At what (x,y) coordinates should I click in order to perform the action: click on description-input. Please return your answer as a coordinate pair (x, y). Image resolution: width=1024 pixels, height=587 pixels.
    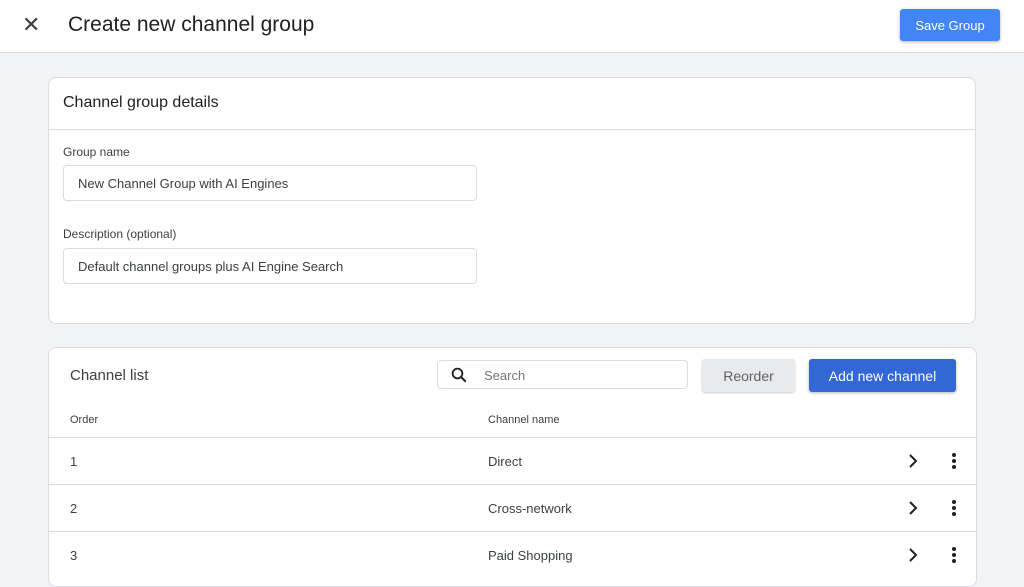
    Looking at the image, I should click on (270, 266).